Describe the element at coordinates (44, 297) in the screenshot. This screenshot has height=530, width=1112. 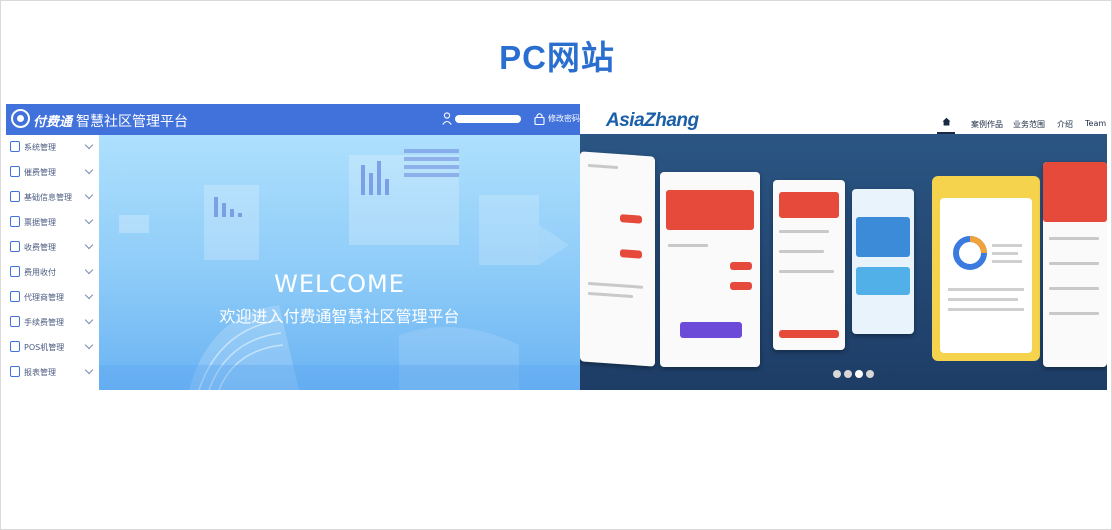
I see `sidebar-item-label: 代理商管理` at that location.